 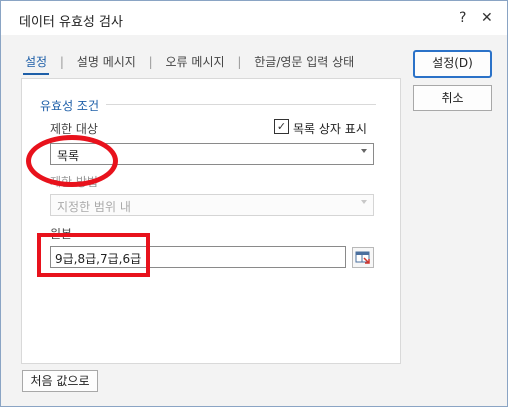 I want to click on title-bar: 데이터 유효성 검사 ? ✕, so click(x=254, y=18).